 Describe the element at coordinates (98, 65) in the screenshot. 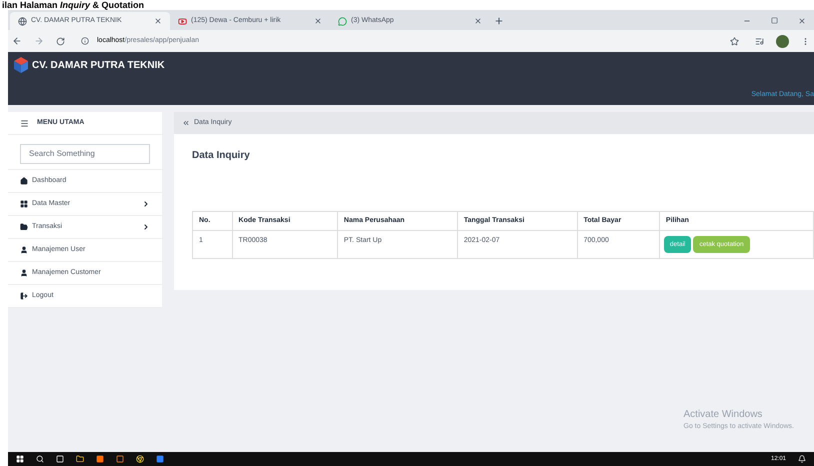

I see `brand-name: CV. DAMAR PUTRA TEKNIK` at that location.